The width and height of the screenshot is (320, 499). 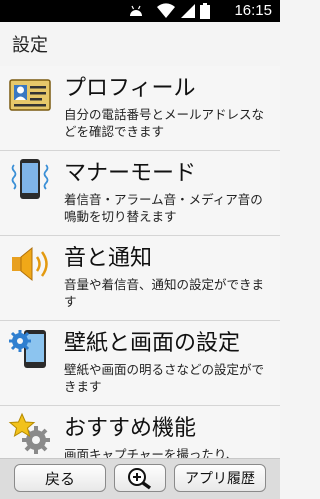 What do you see at coordinates (29, 433) in the screenshot?
I see `star-gear-icon` at bounding box center [29, 433].